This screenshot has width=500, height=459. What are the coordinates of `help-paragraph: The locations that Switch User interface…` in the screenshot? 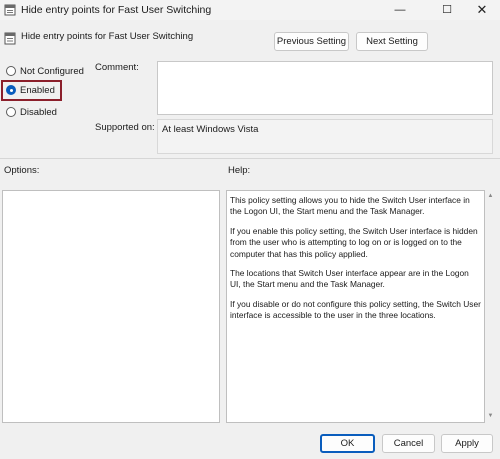 It's located at (349, 279).